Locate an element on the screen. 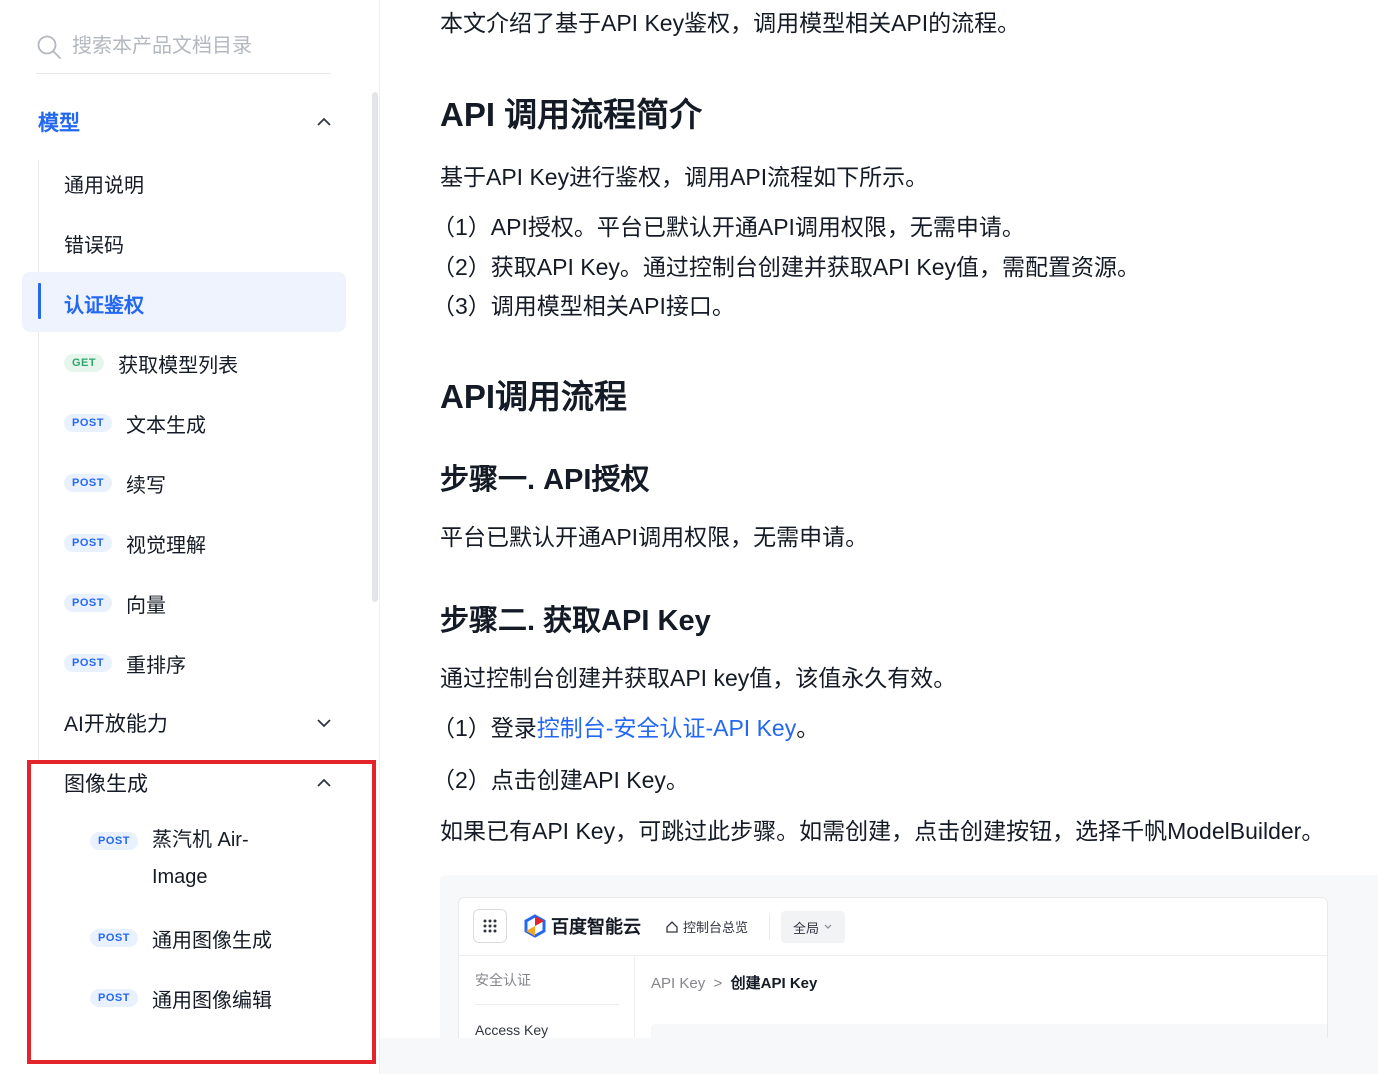 Image resolution: width=1378 pixels, height=1074 pixels. tree-guide-line is located at coordinates (38, 460).